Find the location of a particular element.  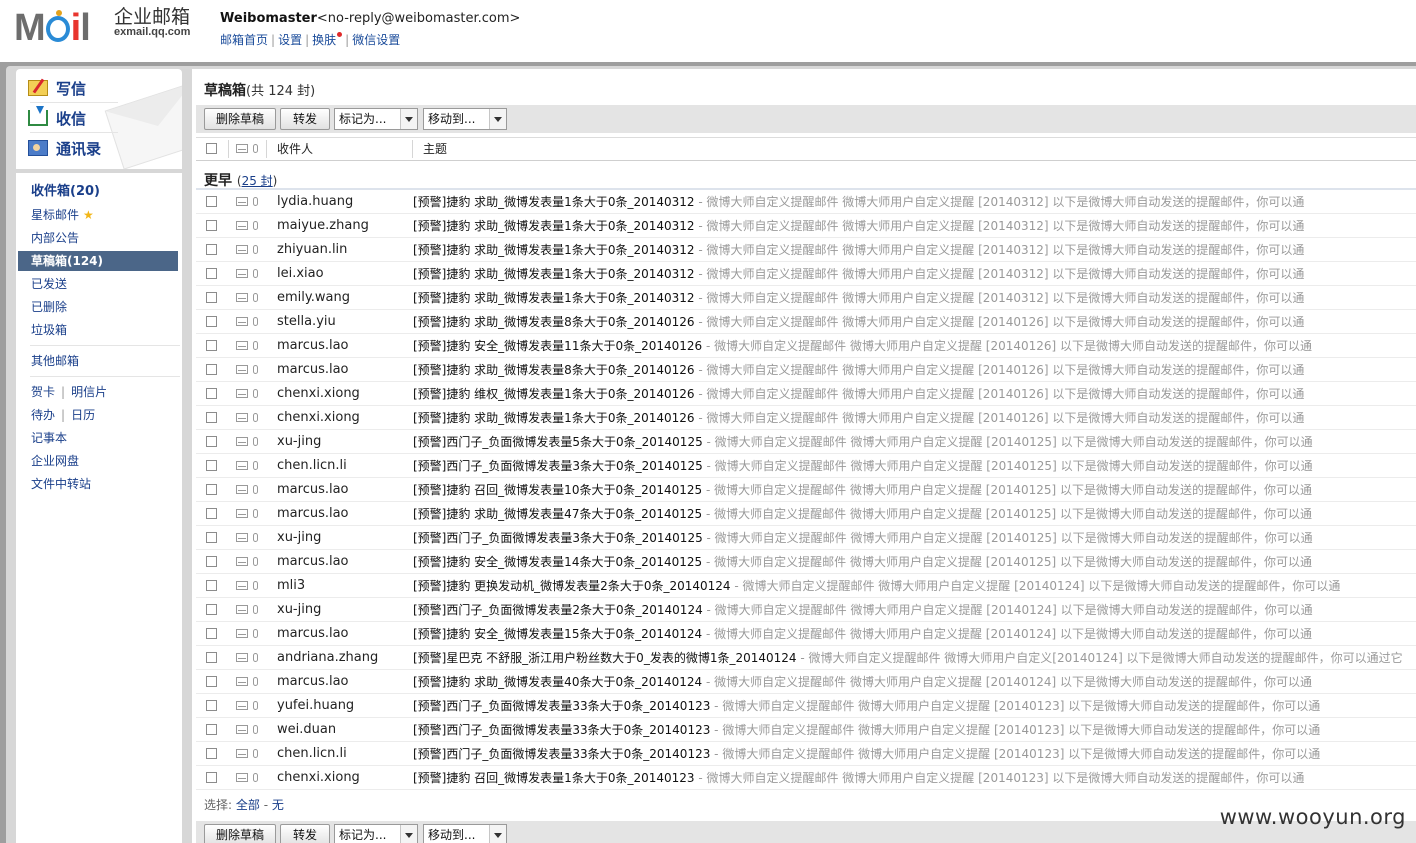

row-recipient: maiyue.zhang is located at coordinates (323, 226).